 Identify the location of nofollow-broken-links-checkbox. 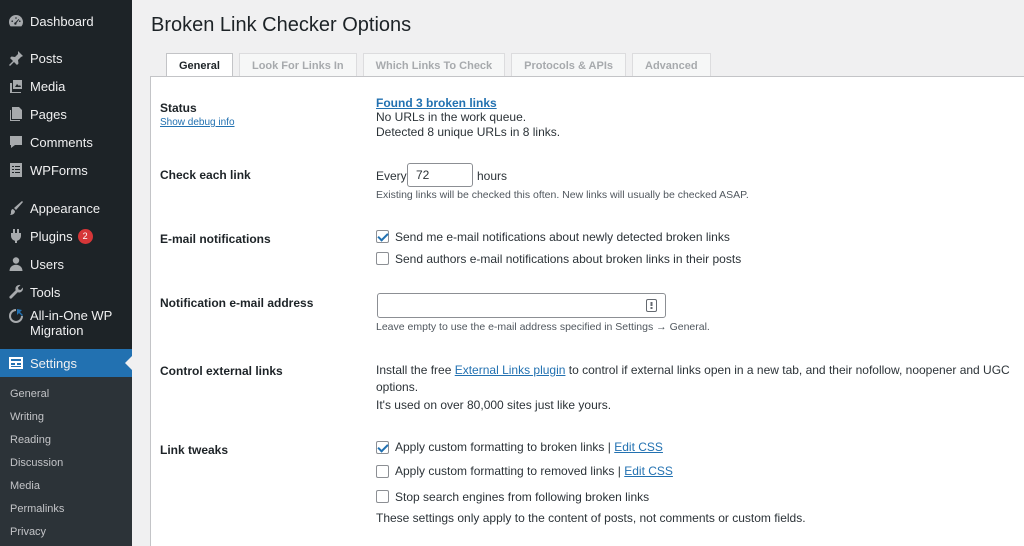
(382, 496).